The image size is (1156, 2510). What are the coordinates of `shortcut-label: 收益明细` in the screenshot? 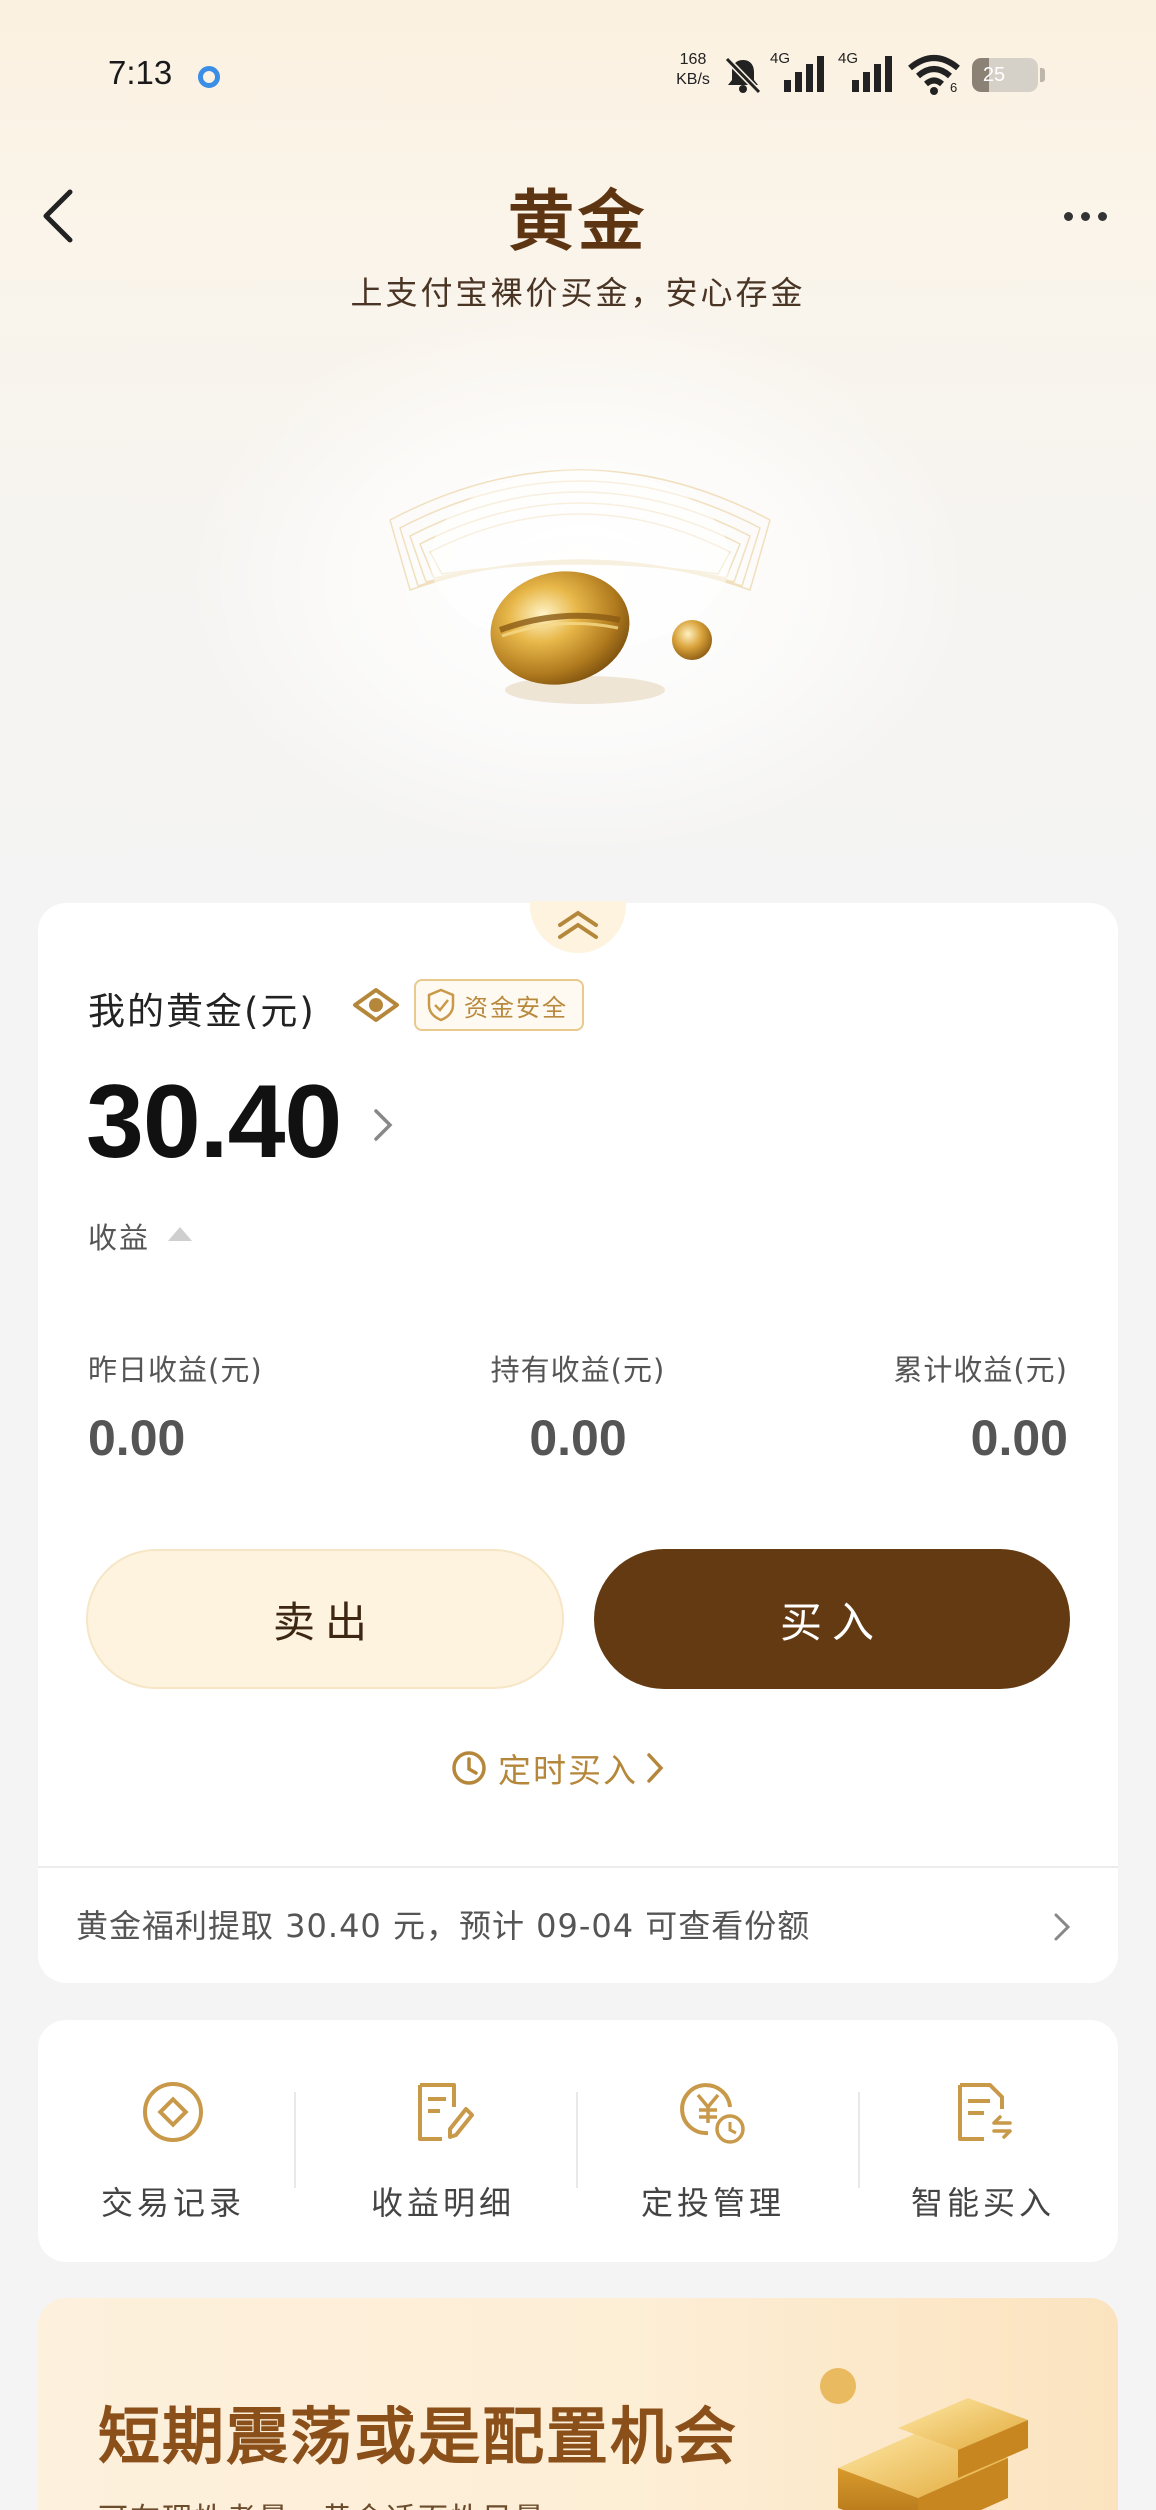 It's located at (442, 2203).